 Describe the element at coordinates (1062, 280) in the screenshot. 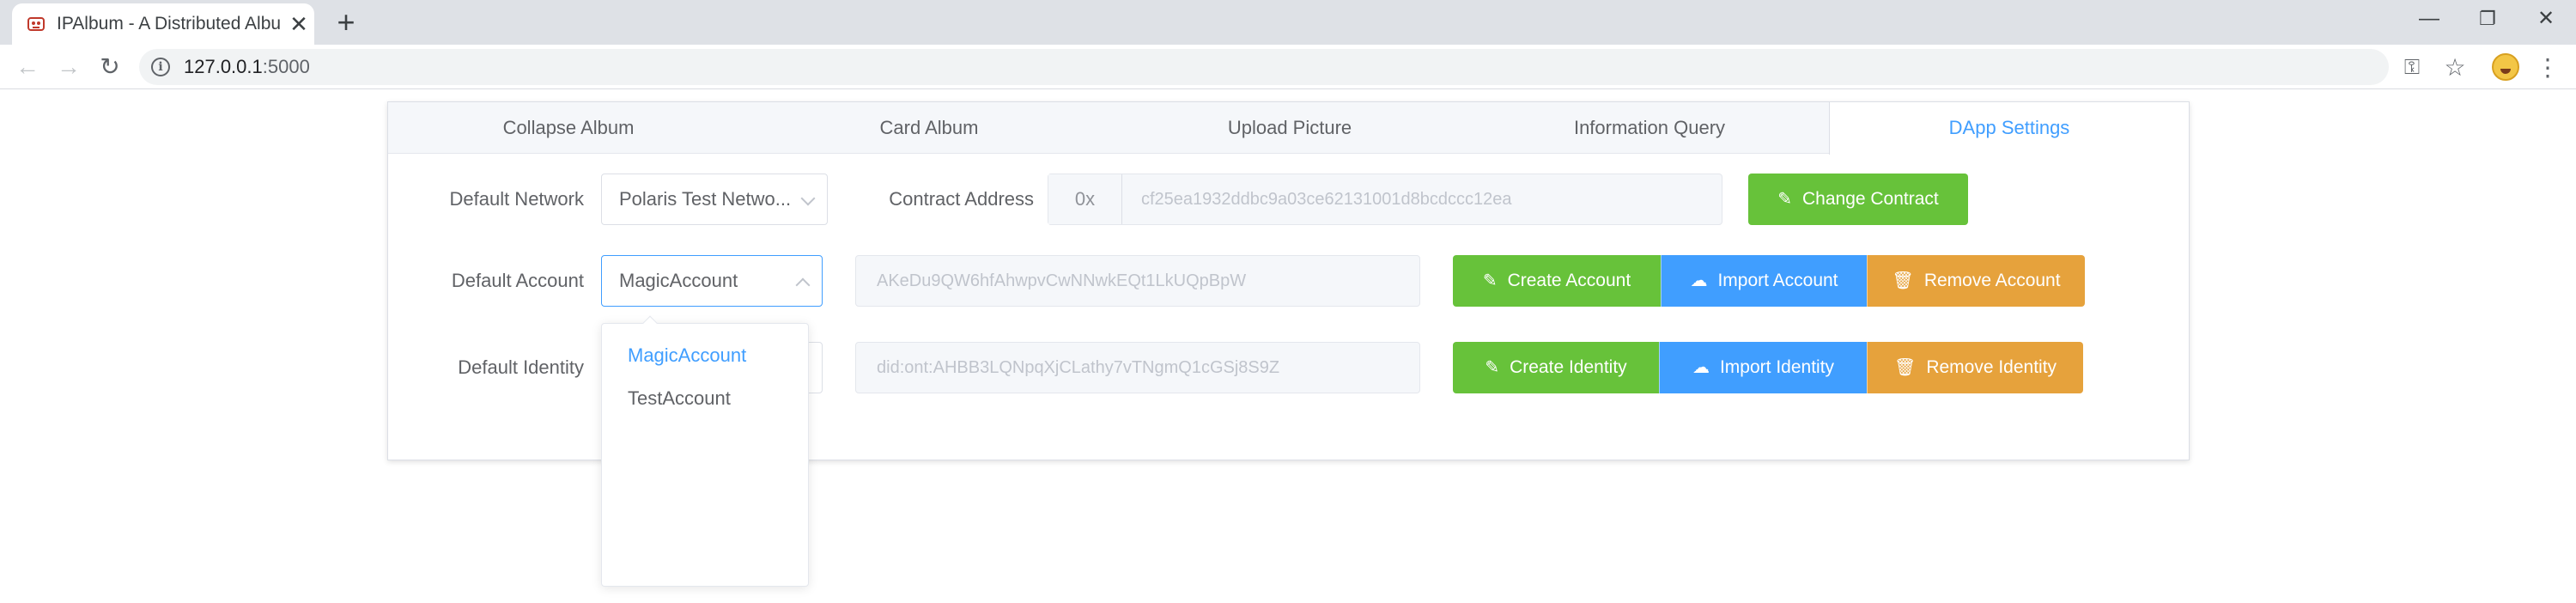

I see `account-address-value: AKeDu9QW6hfAhwpvCwNNwkEQt1LkUQpBpW` at that location.